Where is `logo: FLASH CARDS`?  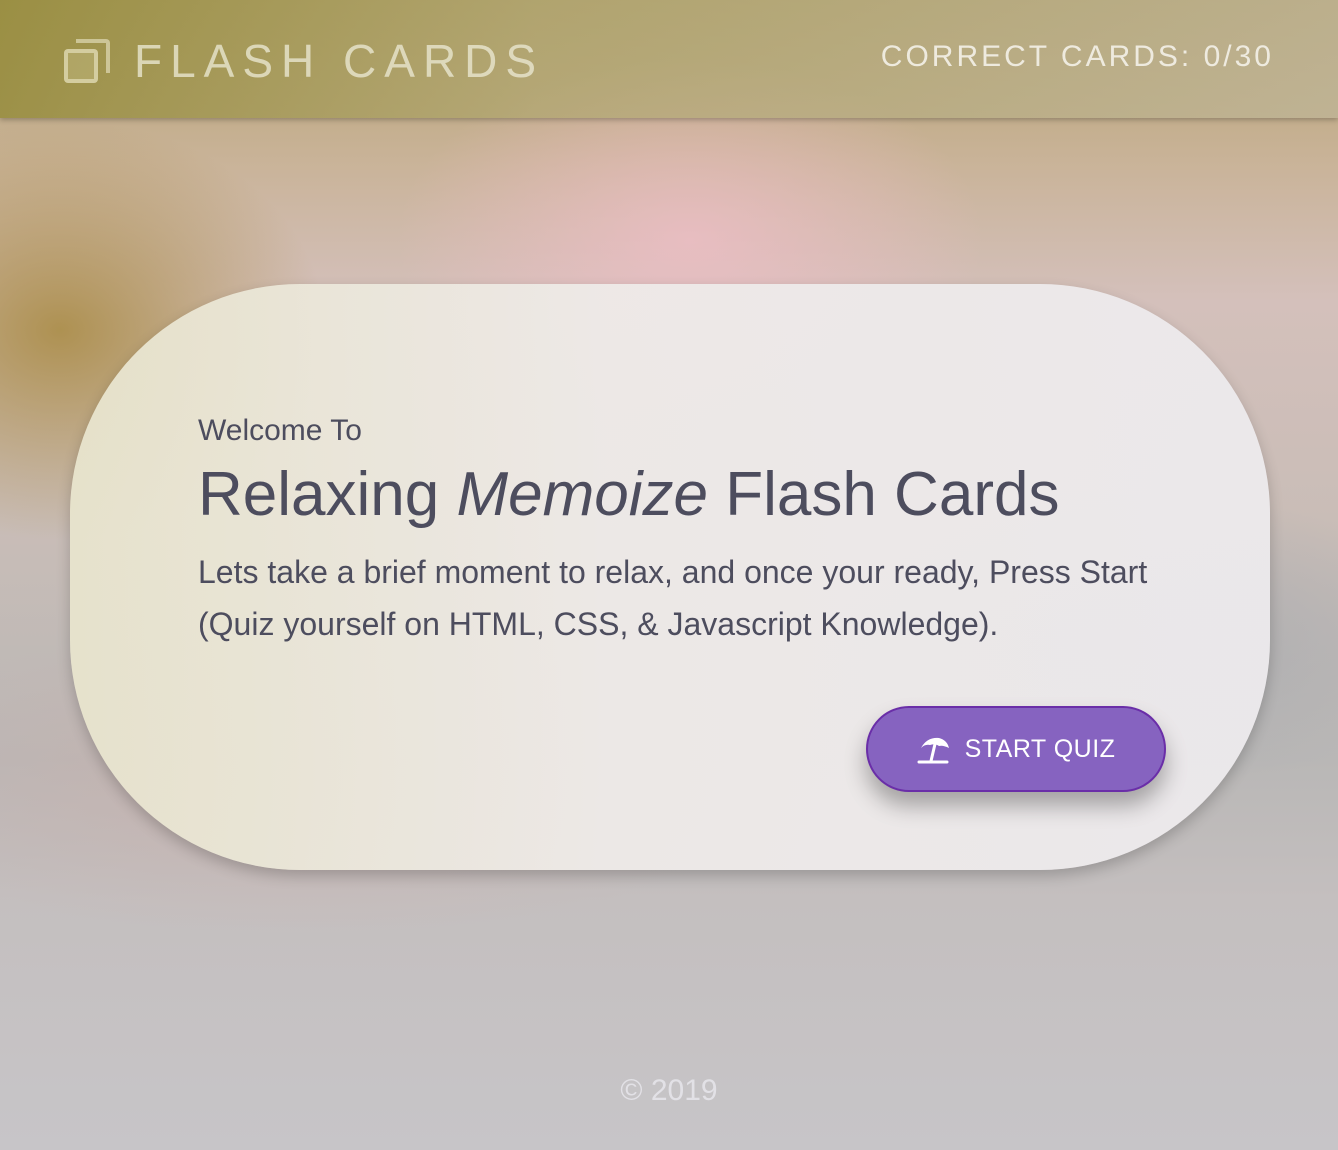
logo: FLASH CARDS is located at coordinates (304, 61).